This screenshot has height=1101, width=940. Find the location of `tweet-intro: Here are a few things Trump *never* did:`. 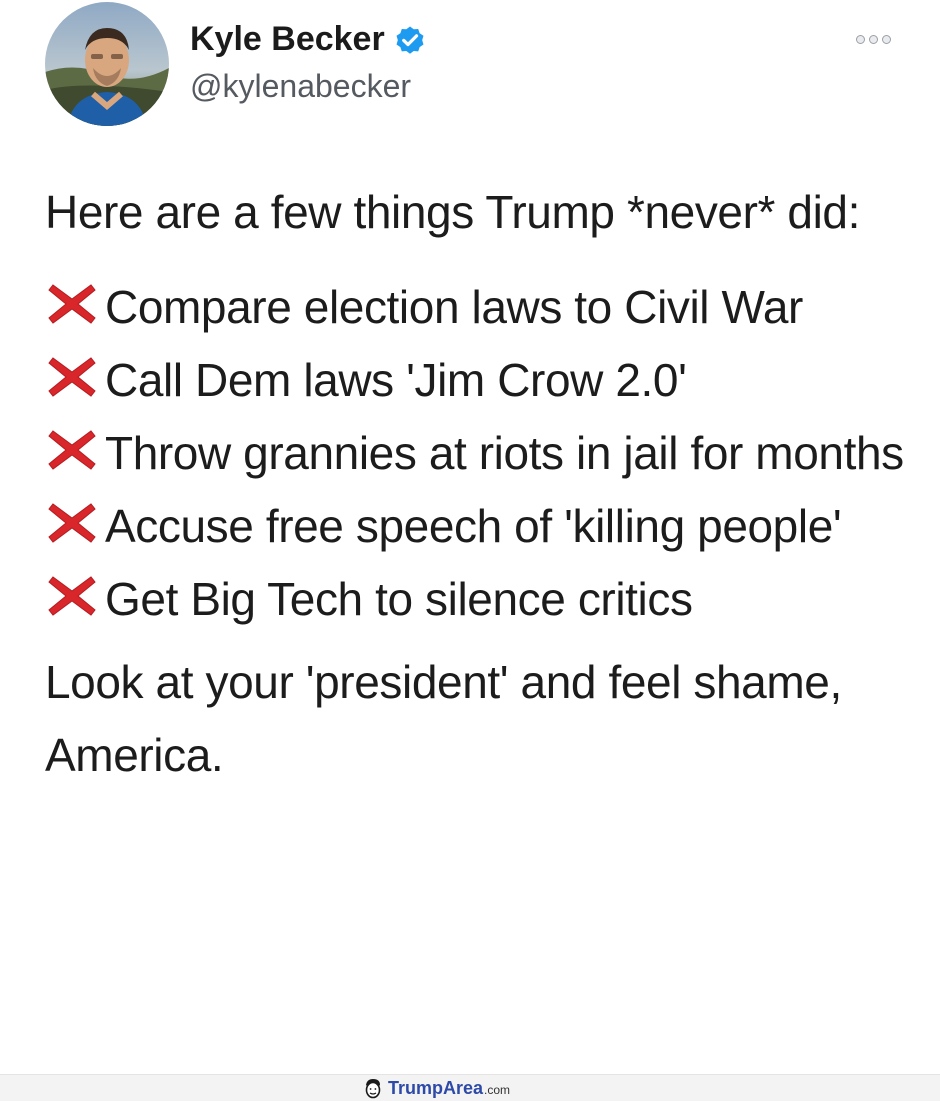

tweet-intro: Here are a few things Trump *never* did: is located at coordinates (452, 212).